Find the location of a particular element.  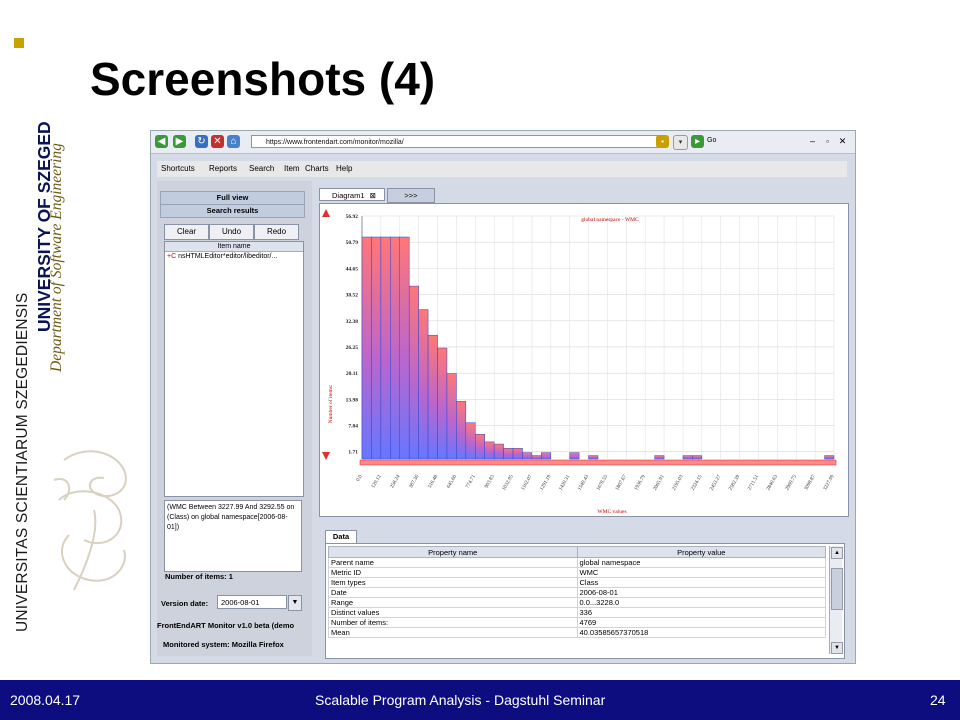

refresh-icon: ↻ is located at coordinates (201, 141).